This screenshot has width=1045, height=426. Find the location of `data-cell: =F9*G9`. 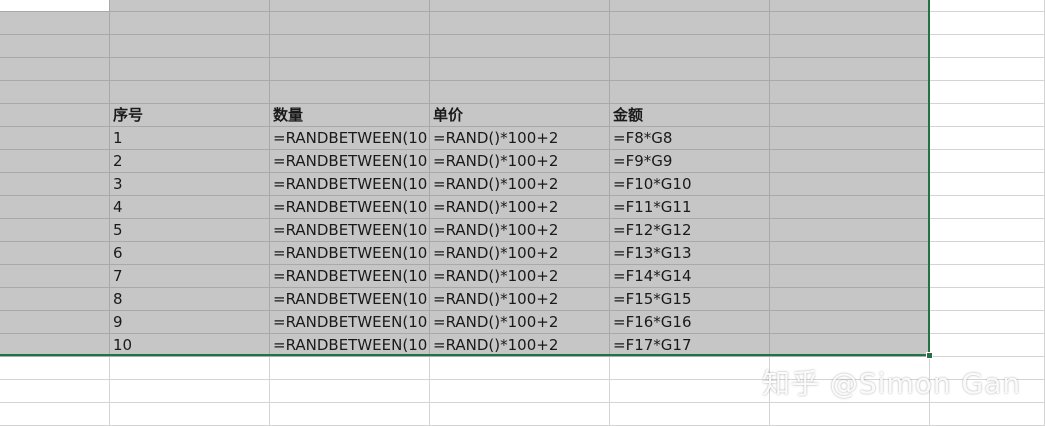

data-cell: =F9*G9 is located at coordinates (690, 161).